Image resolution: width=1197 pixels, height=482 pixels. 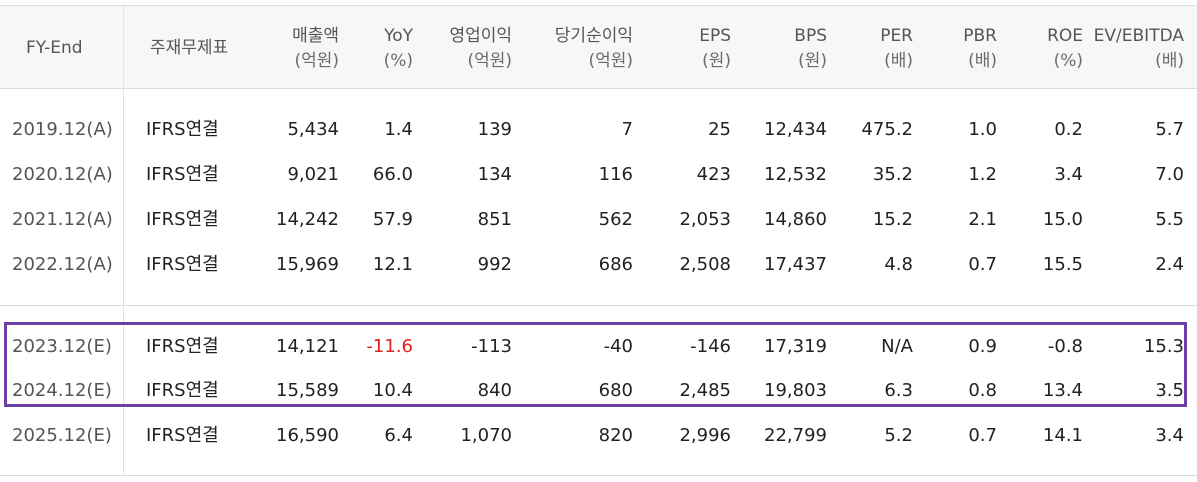 I want to click on header-statement: 주재무제표, so click(x=189, y=48).